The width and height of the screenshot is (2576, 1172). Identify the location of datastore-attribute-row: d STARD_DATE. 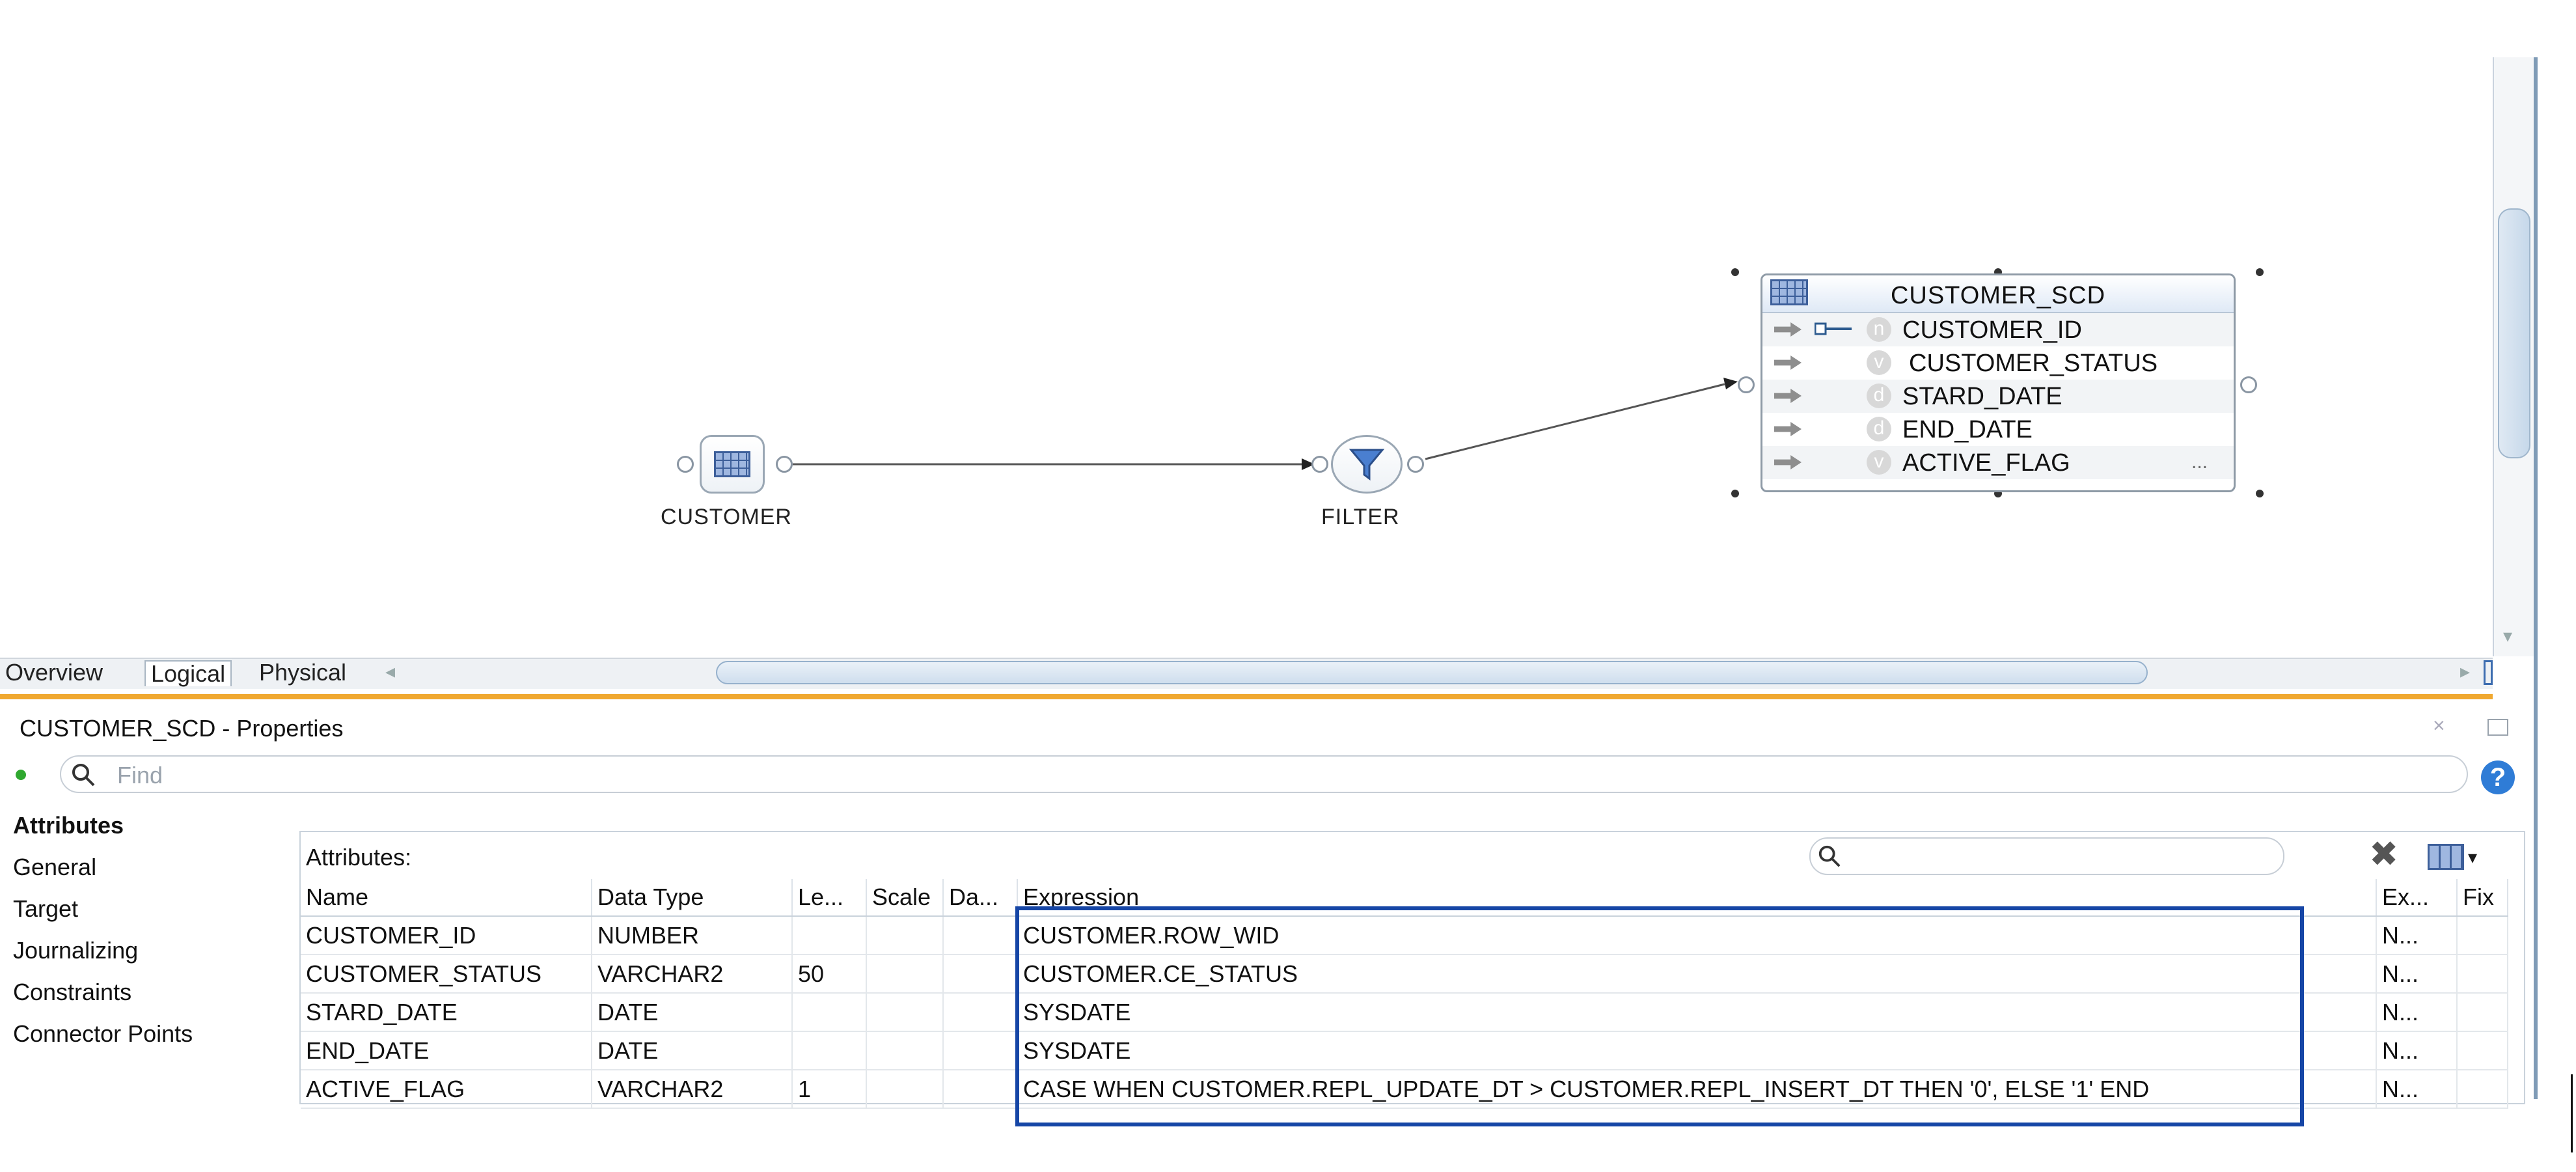
(1998, 396).